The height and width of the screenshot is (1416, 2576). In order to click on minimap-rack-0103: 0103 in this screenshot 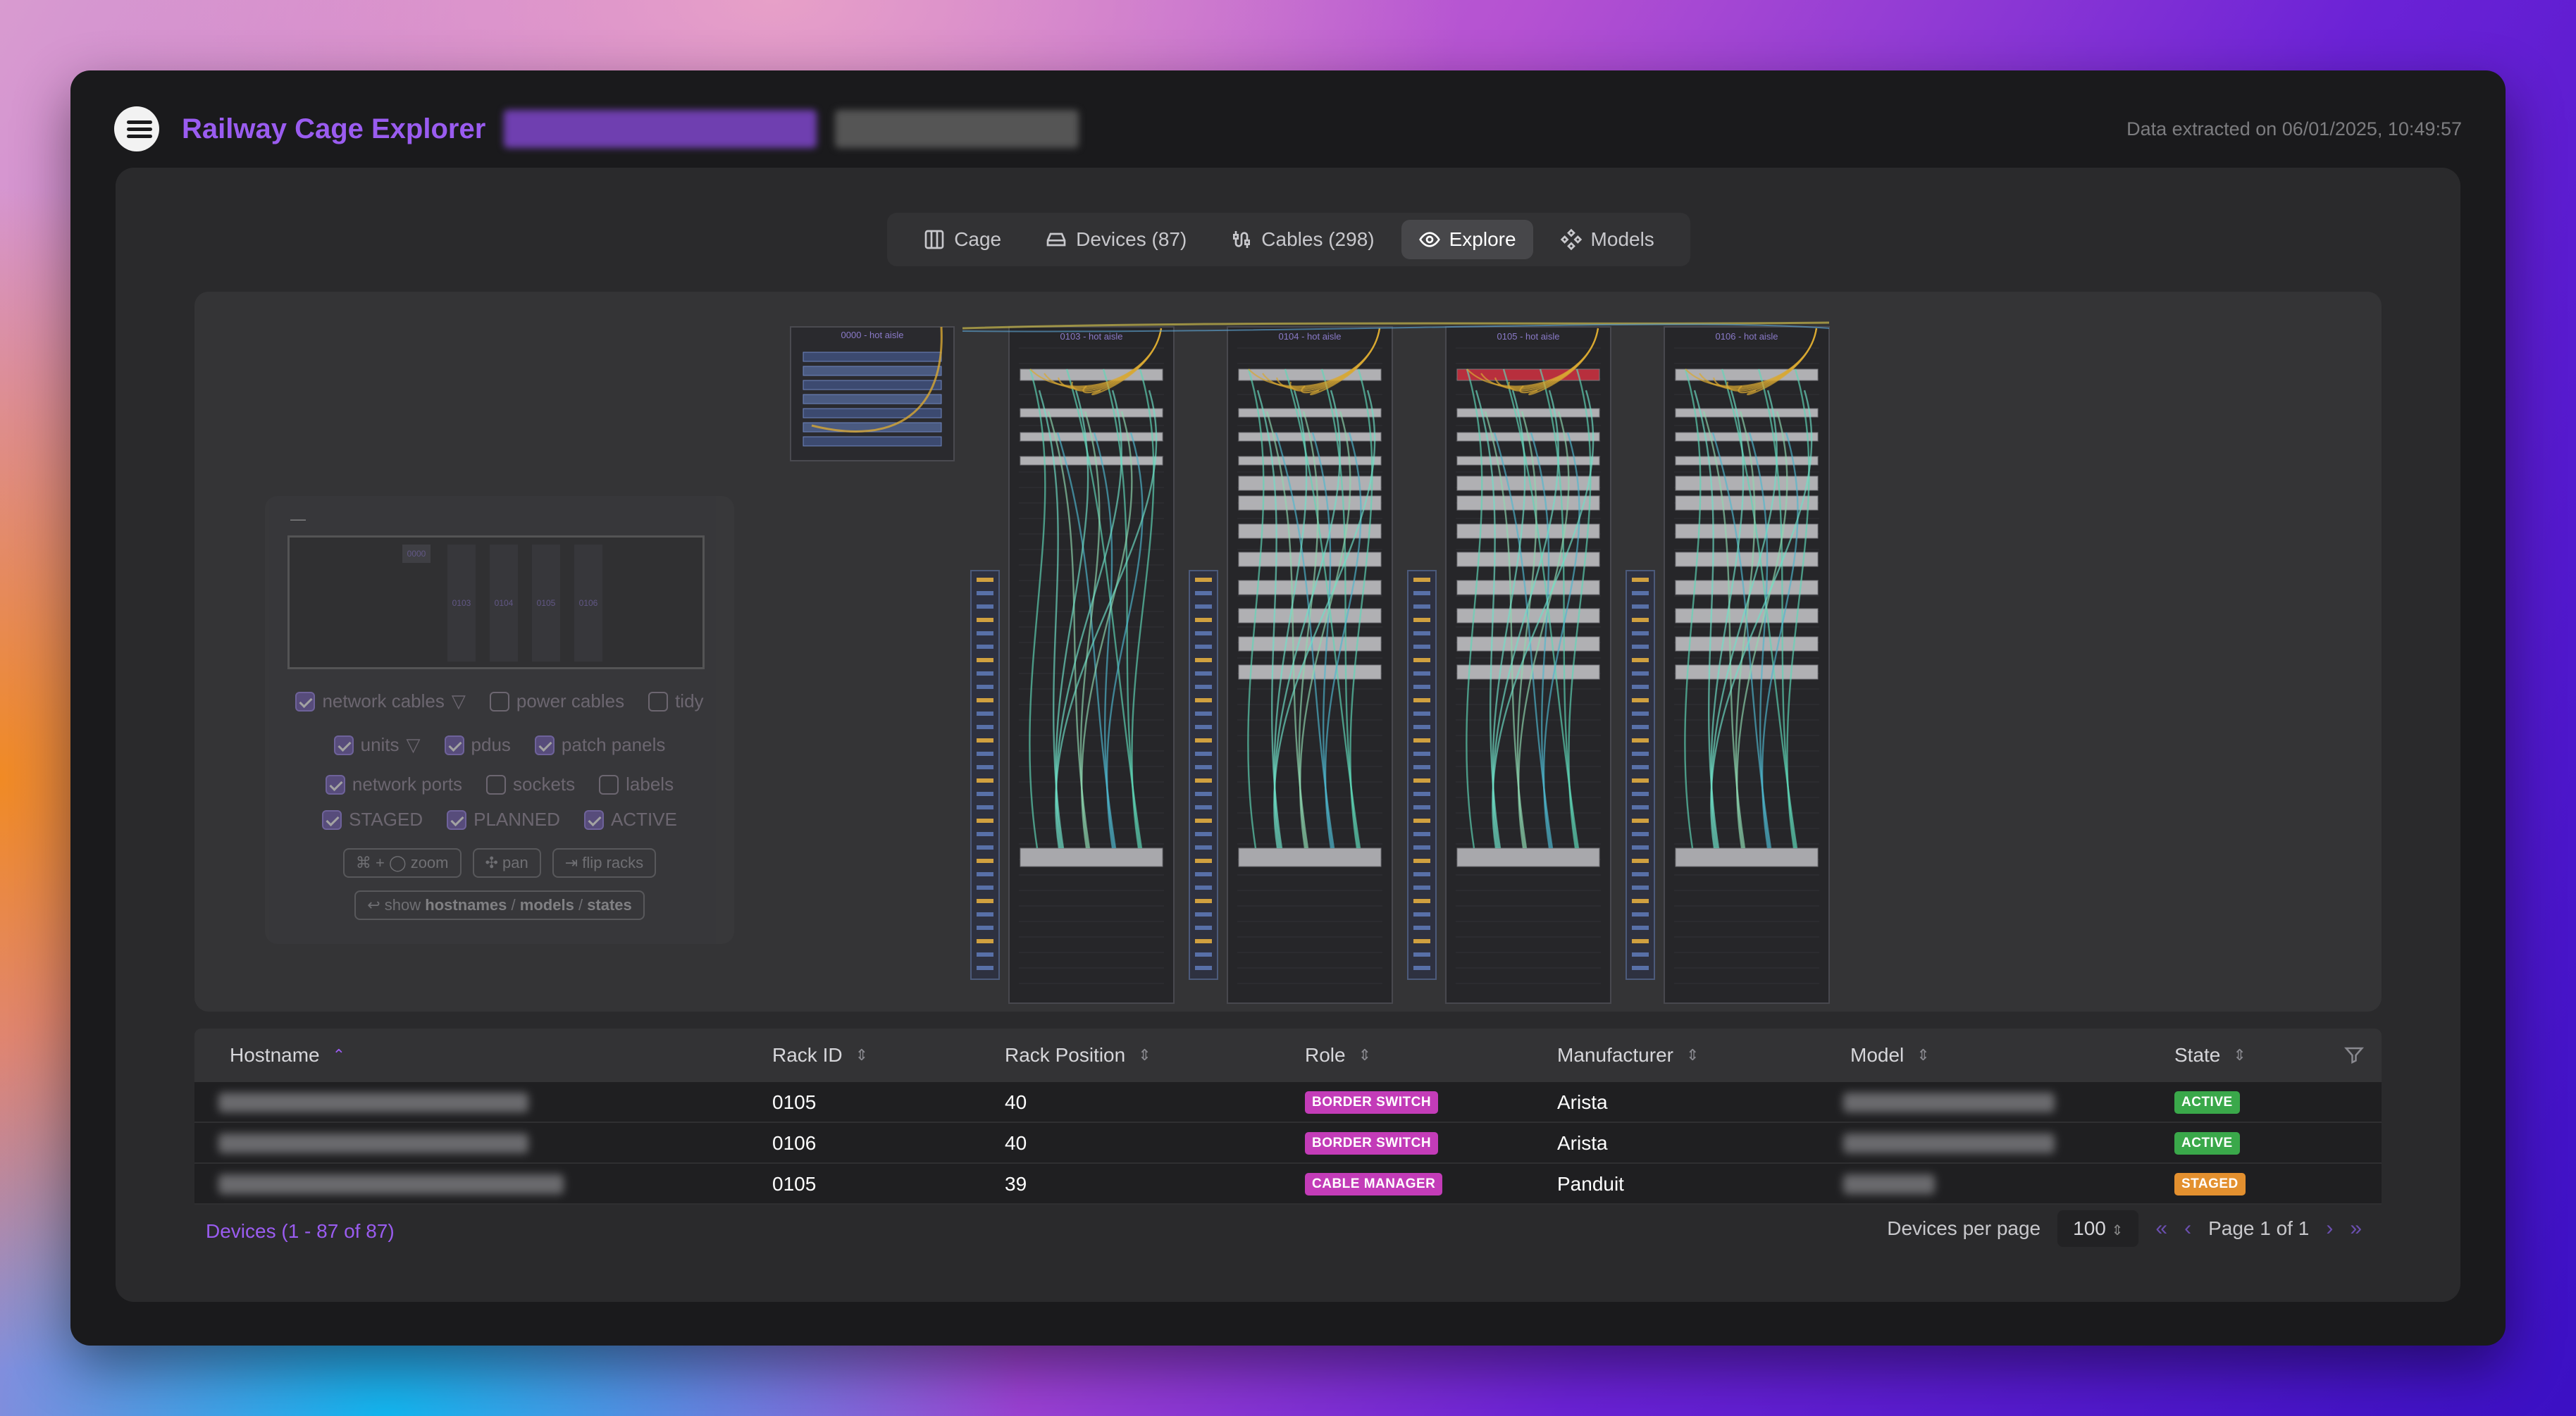, I will do `click(462, 603)`.